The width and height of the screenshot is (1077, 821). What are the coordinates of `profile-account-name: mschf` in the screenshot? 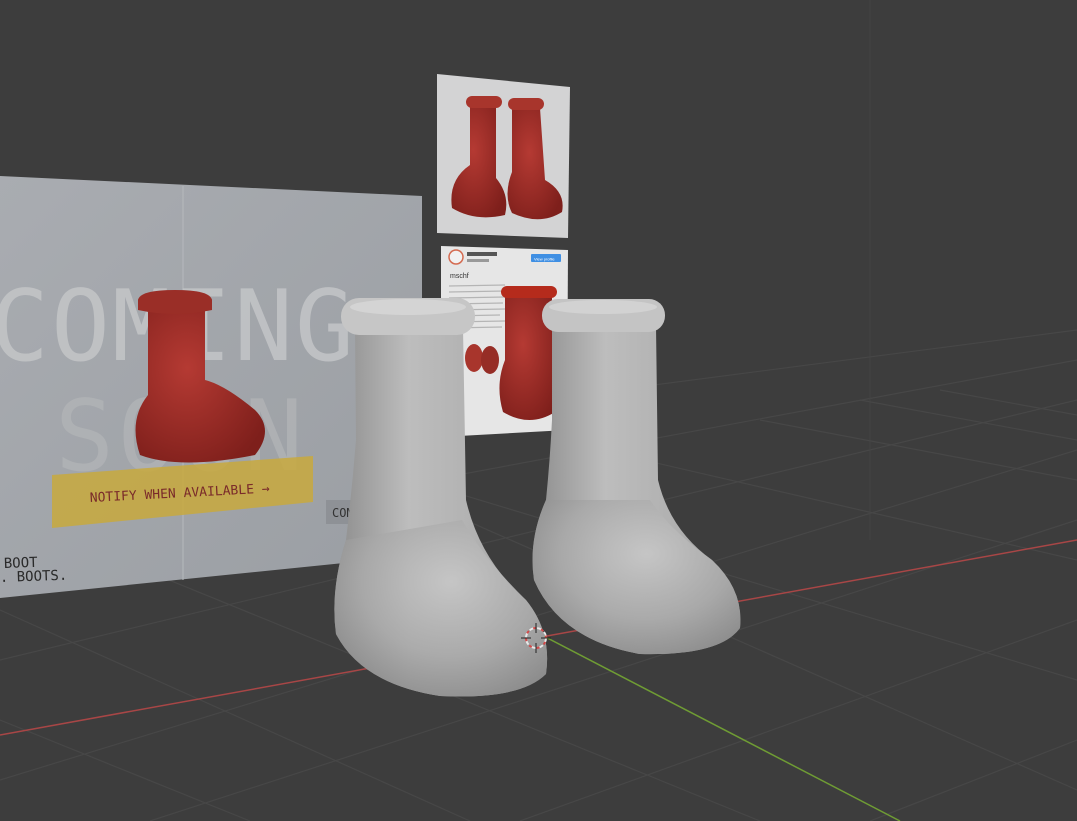 It's located at (459, 276).